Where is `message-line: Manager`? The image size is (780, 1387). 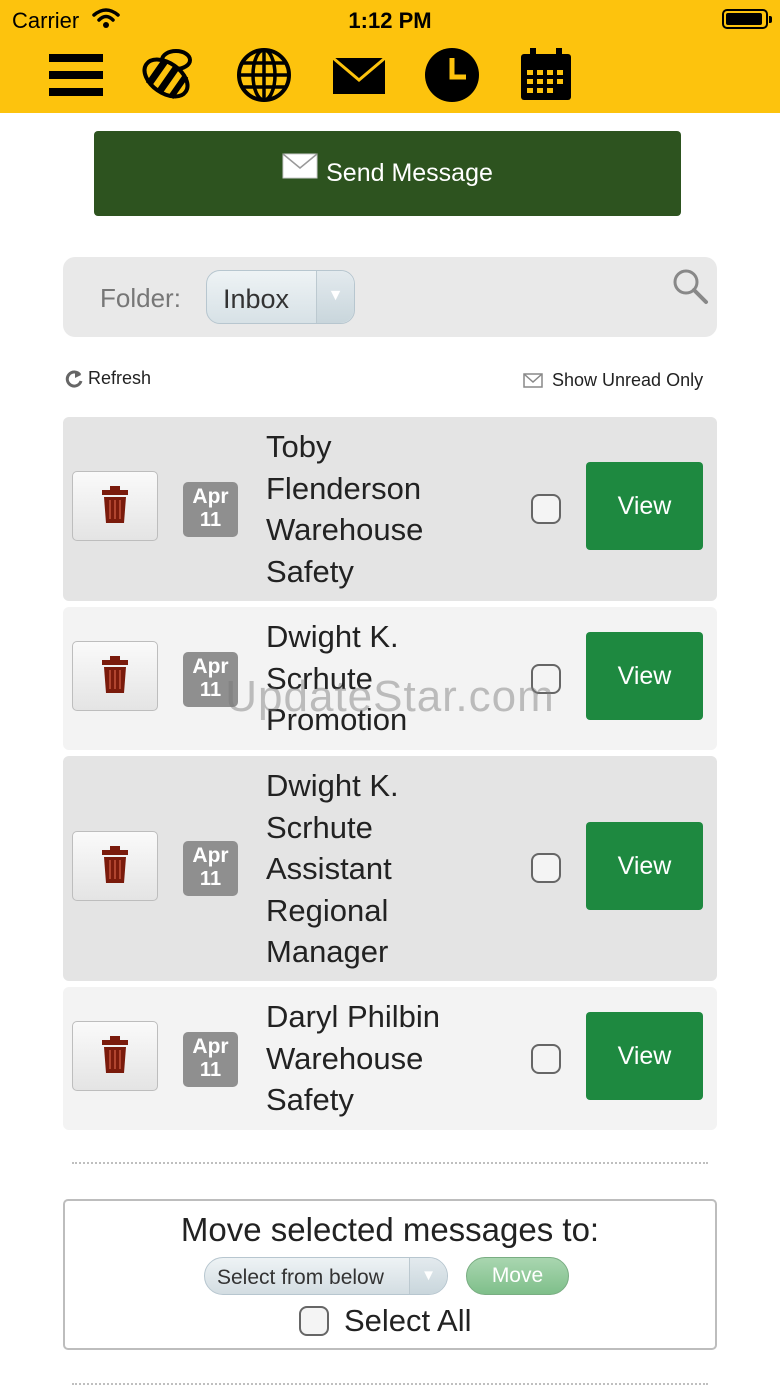
message-line: Manager is located at coordinates (327, 951).